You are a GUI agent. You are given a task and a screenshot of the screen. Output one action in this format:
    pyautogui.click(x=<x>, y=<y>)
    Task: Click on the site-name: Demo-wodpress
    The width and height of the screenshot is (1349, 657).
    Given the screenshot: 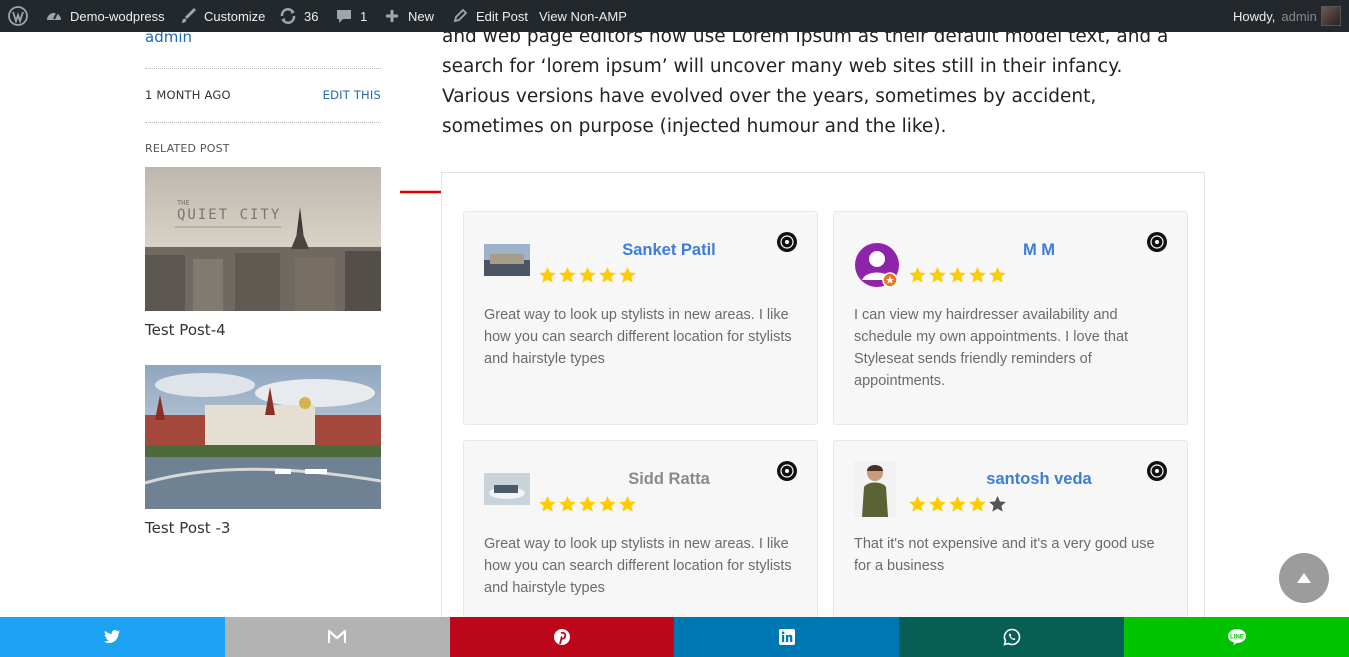 What is the action you would take?
    pyautogui.click(x=117, y=16)
    